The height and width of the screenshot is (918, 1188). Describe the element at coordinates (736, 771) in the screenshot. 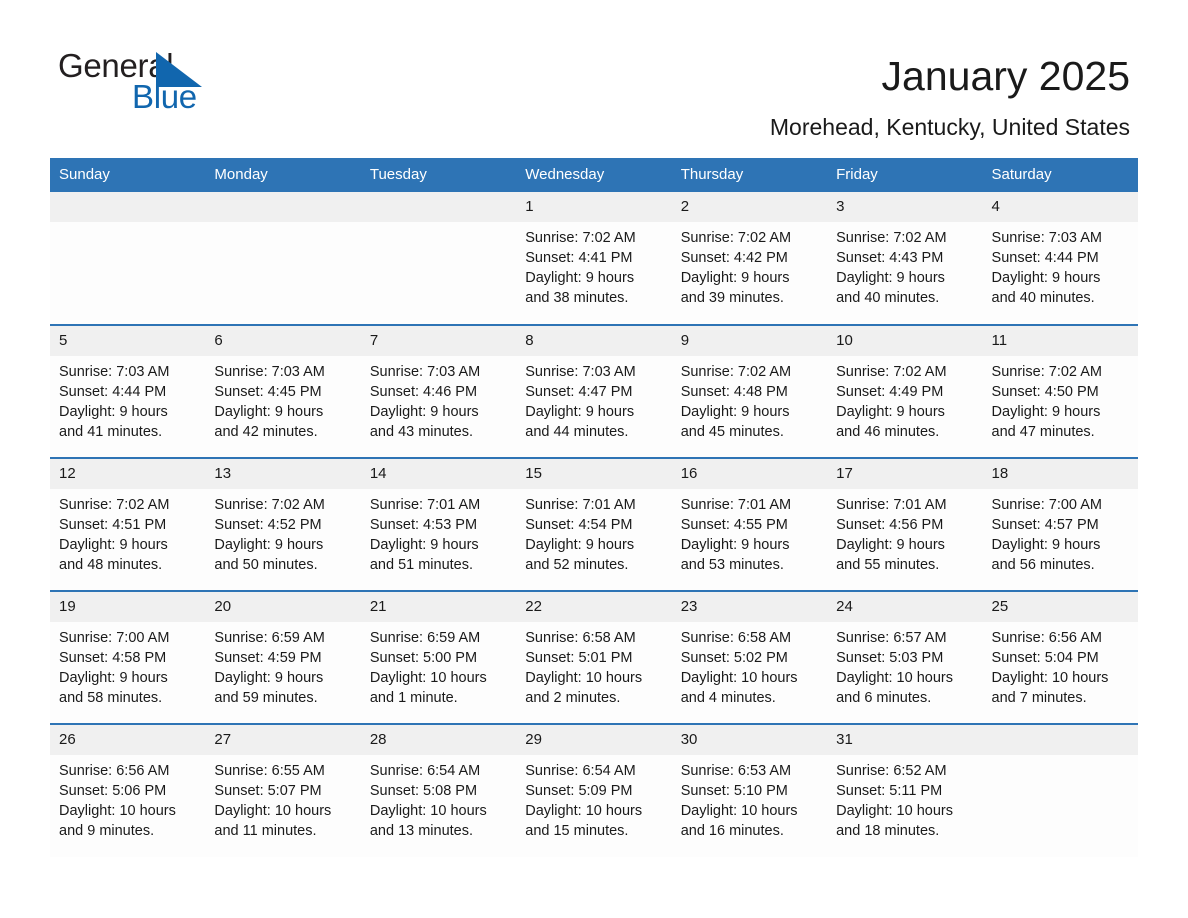

I see `sunrise-text: Sunrise: 6:53 AM` at that location.